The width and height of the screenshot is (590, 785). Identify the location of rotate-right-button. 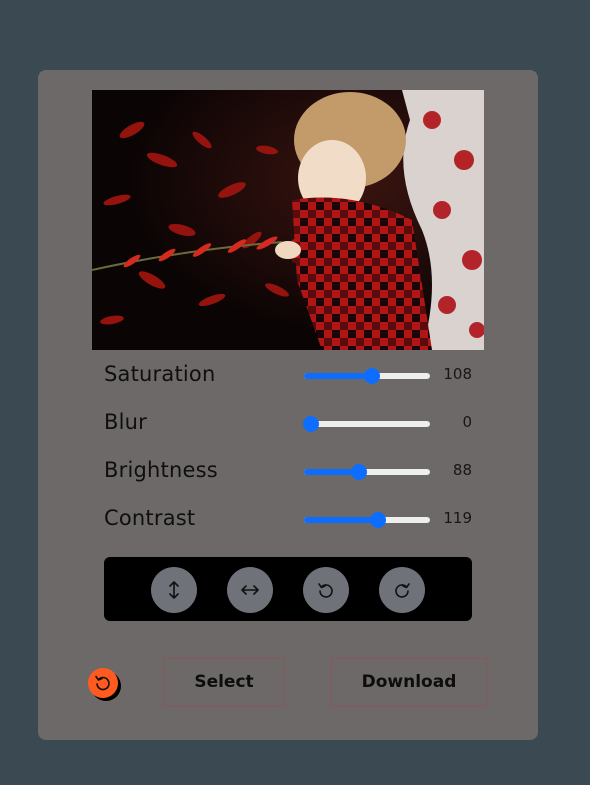
(402, 590).